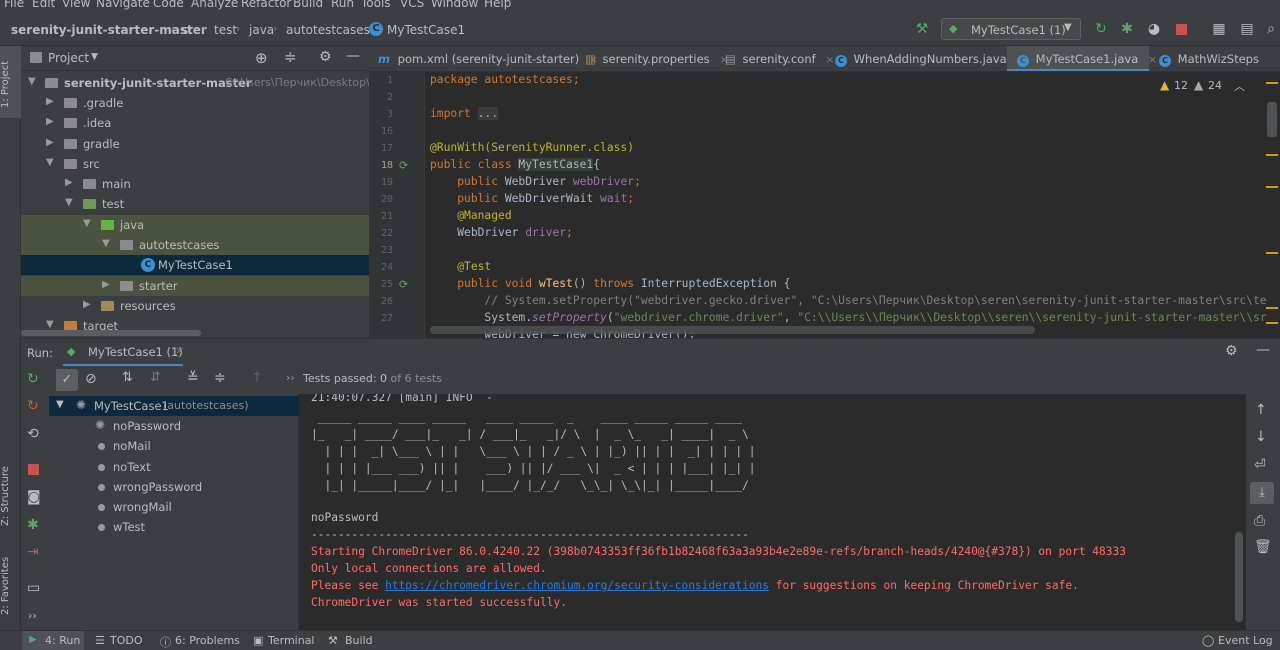 The height and width of the screenshot is (650, 1280). I want to click on test-suite-row: ▼ ✺ MyTestCase1 (autotestcases), so click(174, 406).